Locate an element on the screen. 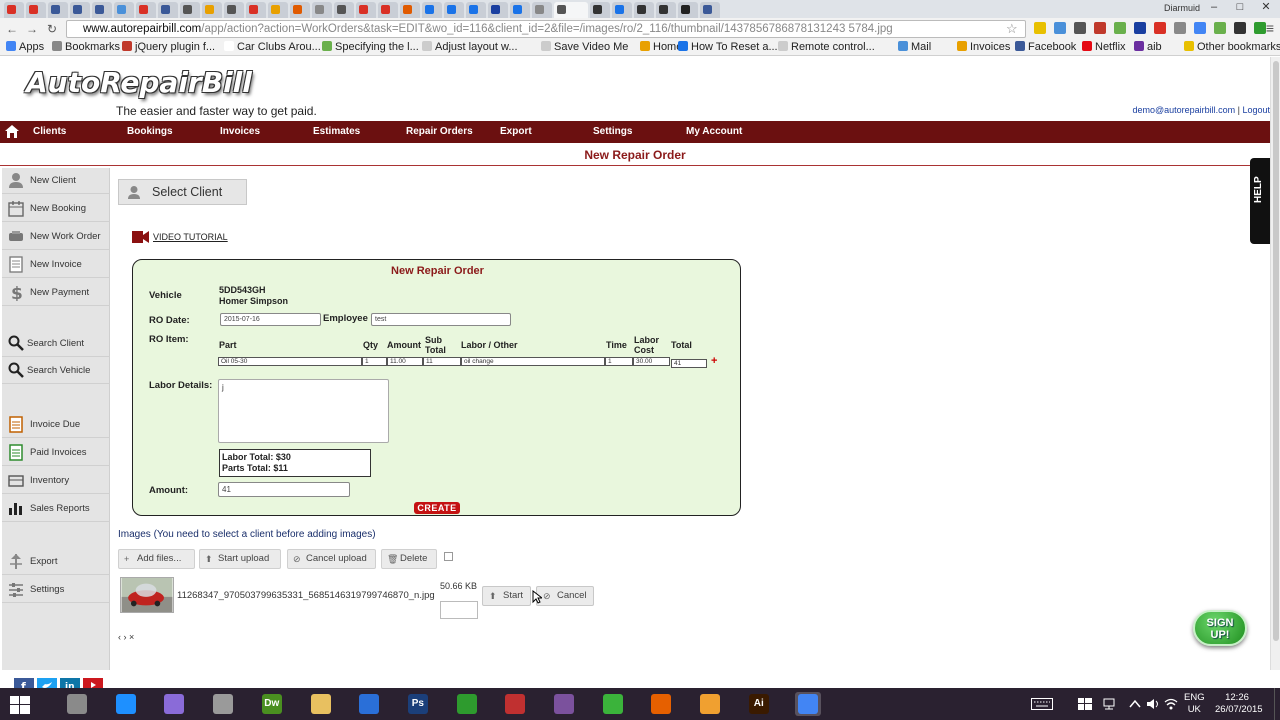  forward-icon: → is located at coordinates (32, 29).